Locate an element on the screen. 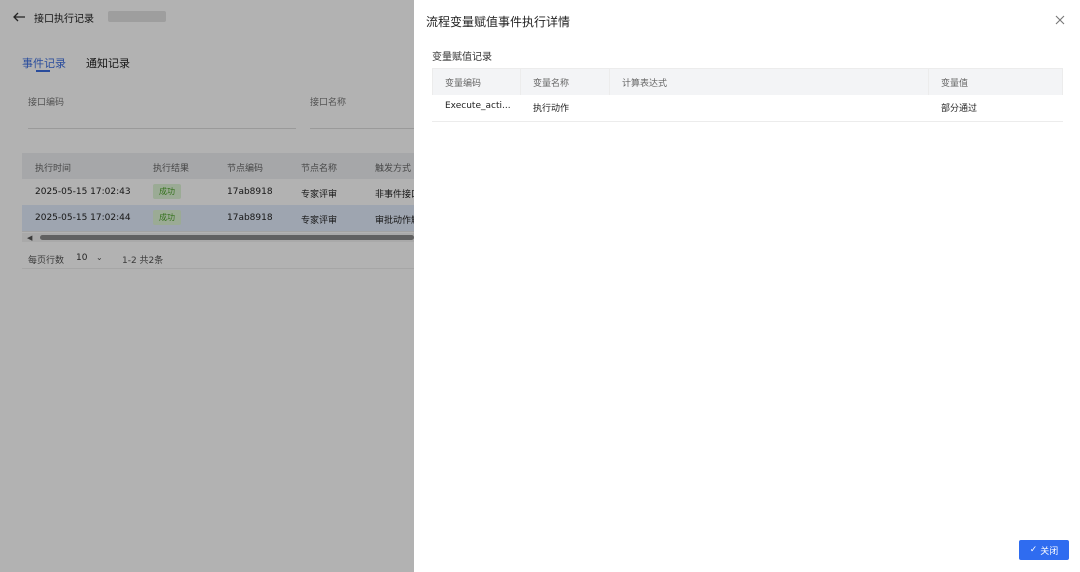 Image resolution: width=1080 pixels, height=572 pixels. check-icon: ✓ is located at coordinates (1033, 550).